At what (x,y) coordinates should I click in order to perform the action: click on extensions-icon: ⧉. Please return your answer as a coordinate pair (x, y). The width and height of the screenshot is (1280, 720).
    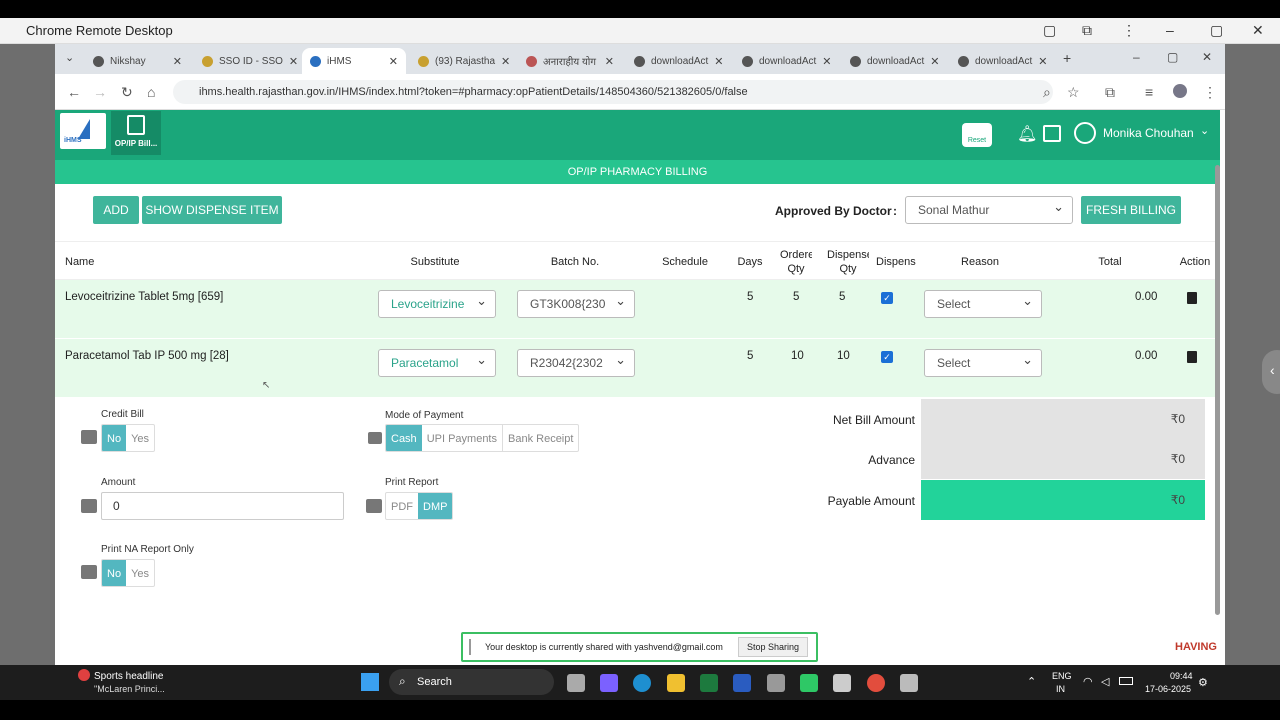
    Looking at the image, I should click on (1087, 30).